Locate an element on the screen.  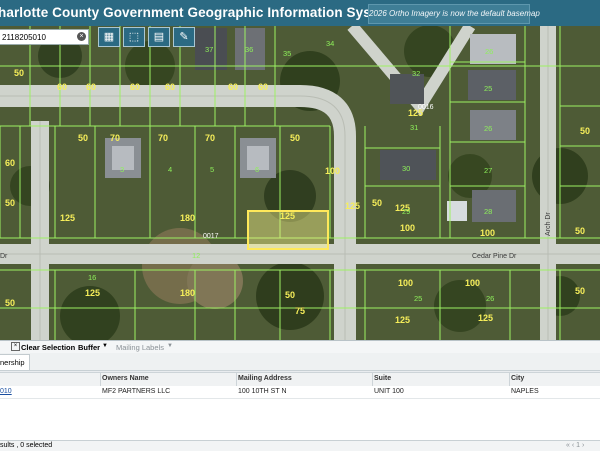
print-report-button: ▤ is located at coordinates (159, 37).